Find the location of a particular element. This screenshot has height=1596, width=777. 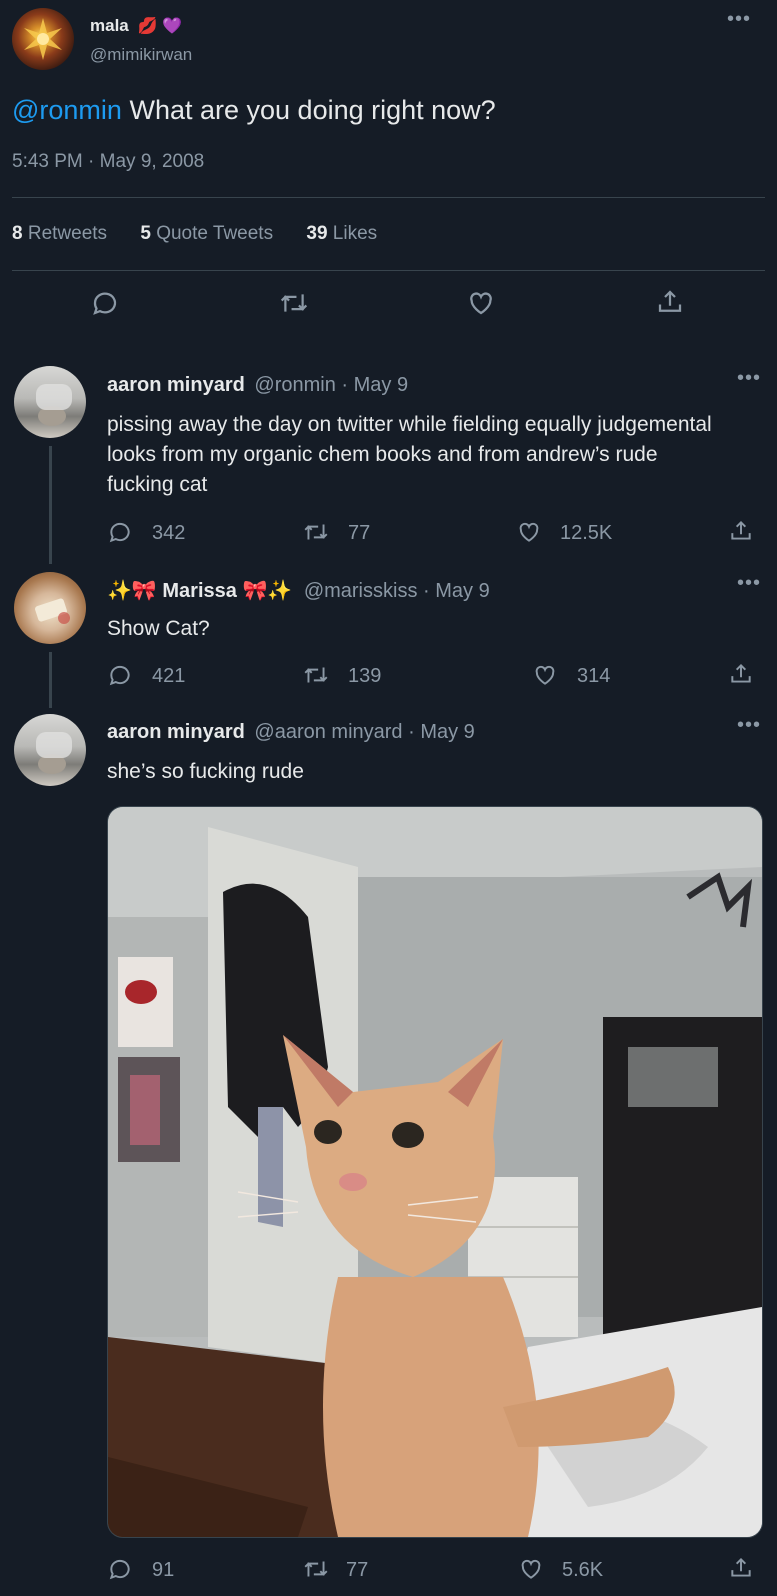

reply-1-handle: @ronmin is located at coordinates (294, 385).